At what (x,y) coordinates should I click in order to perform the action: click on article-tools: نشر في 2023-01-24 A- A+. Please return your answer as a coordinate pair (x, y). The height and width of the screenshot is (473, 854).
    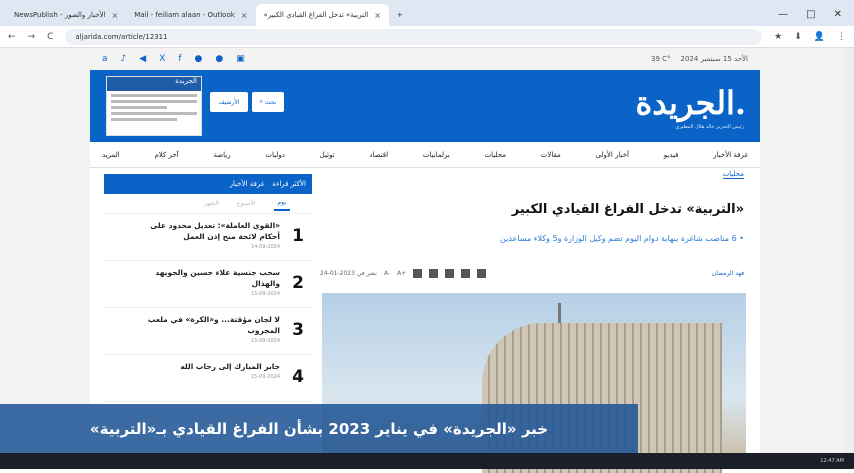
    Looking at the image, I should click on (403, 273).